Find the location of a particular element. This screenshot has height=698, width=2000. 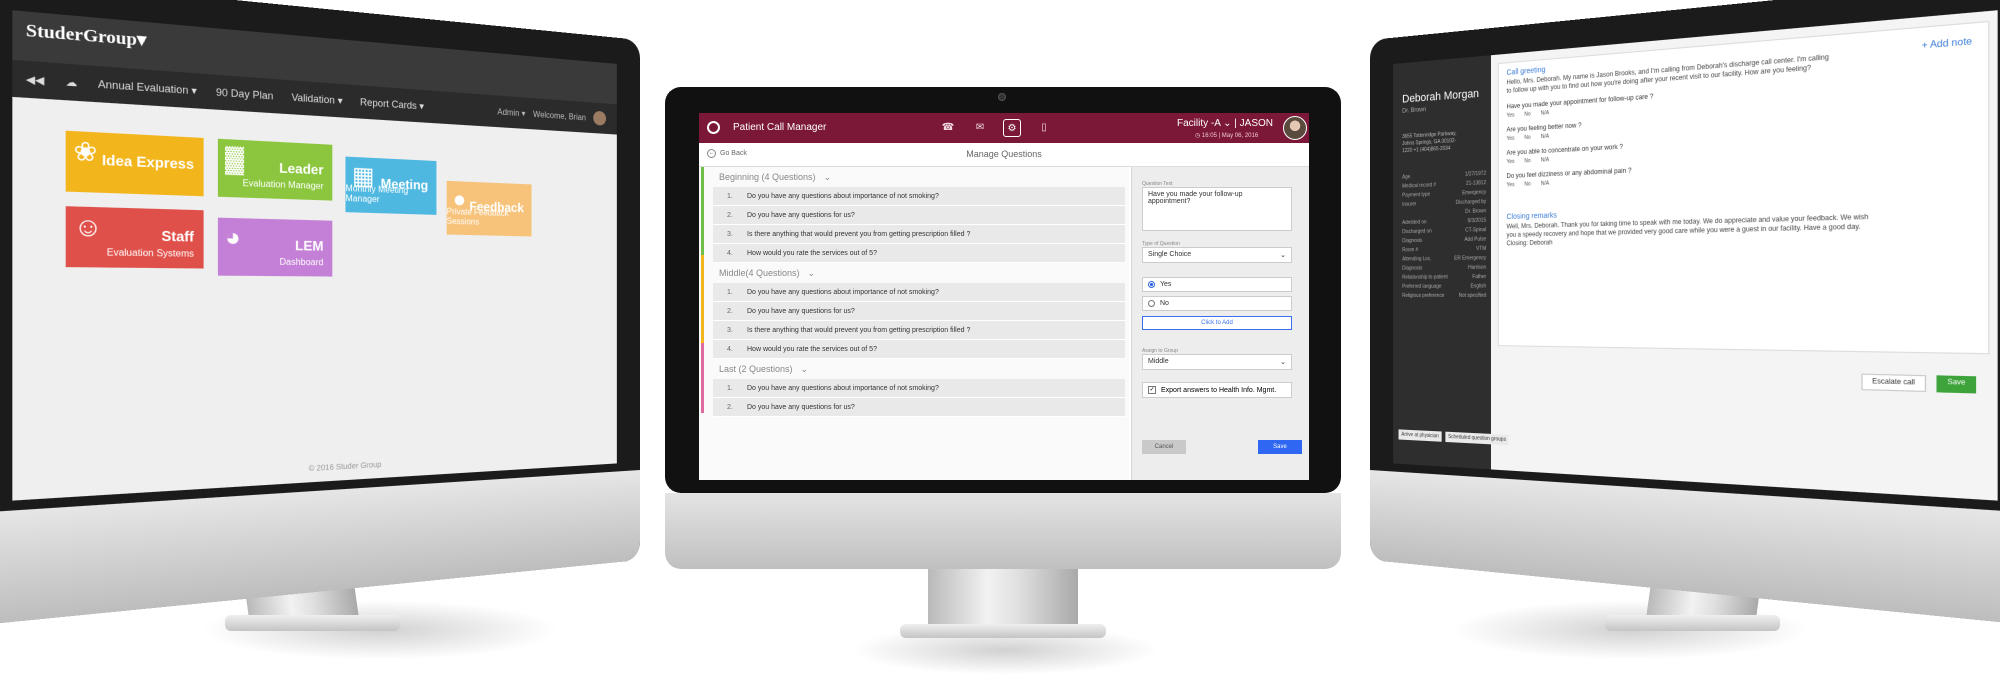

user-menu: Admin ▾ is located at coordinates (511, 112).